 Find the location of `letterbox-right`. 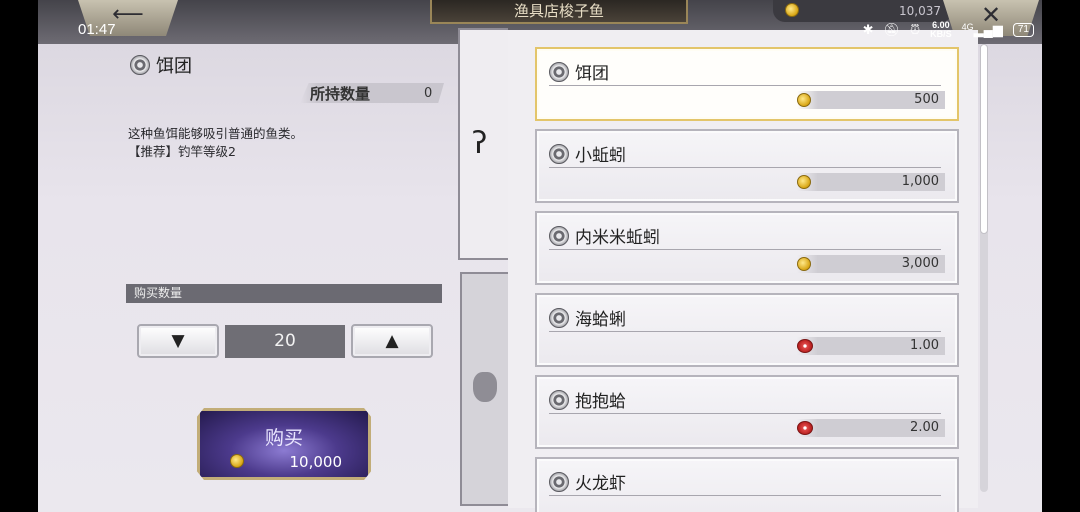

letterbox-right is located at coordinates (1061, 256).